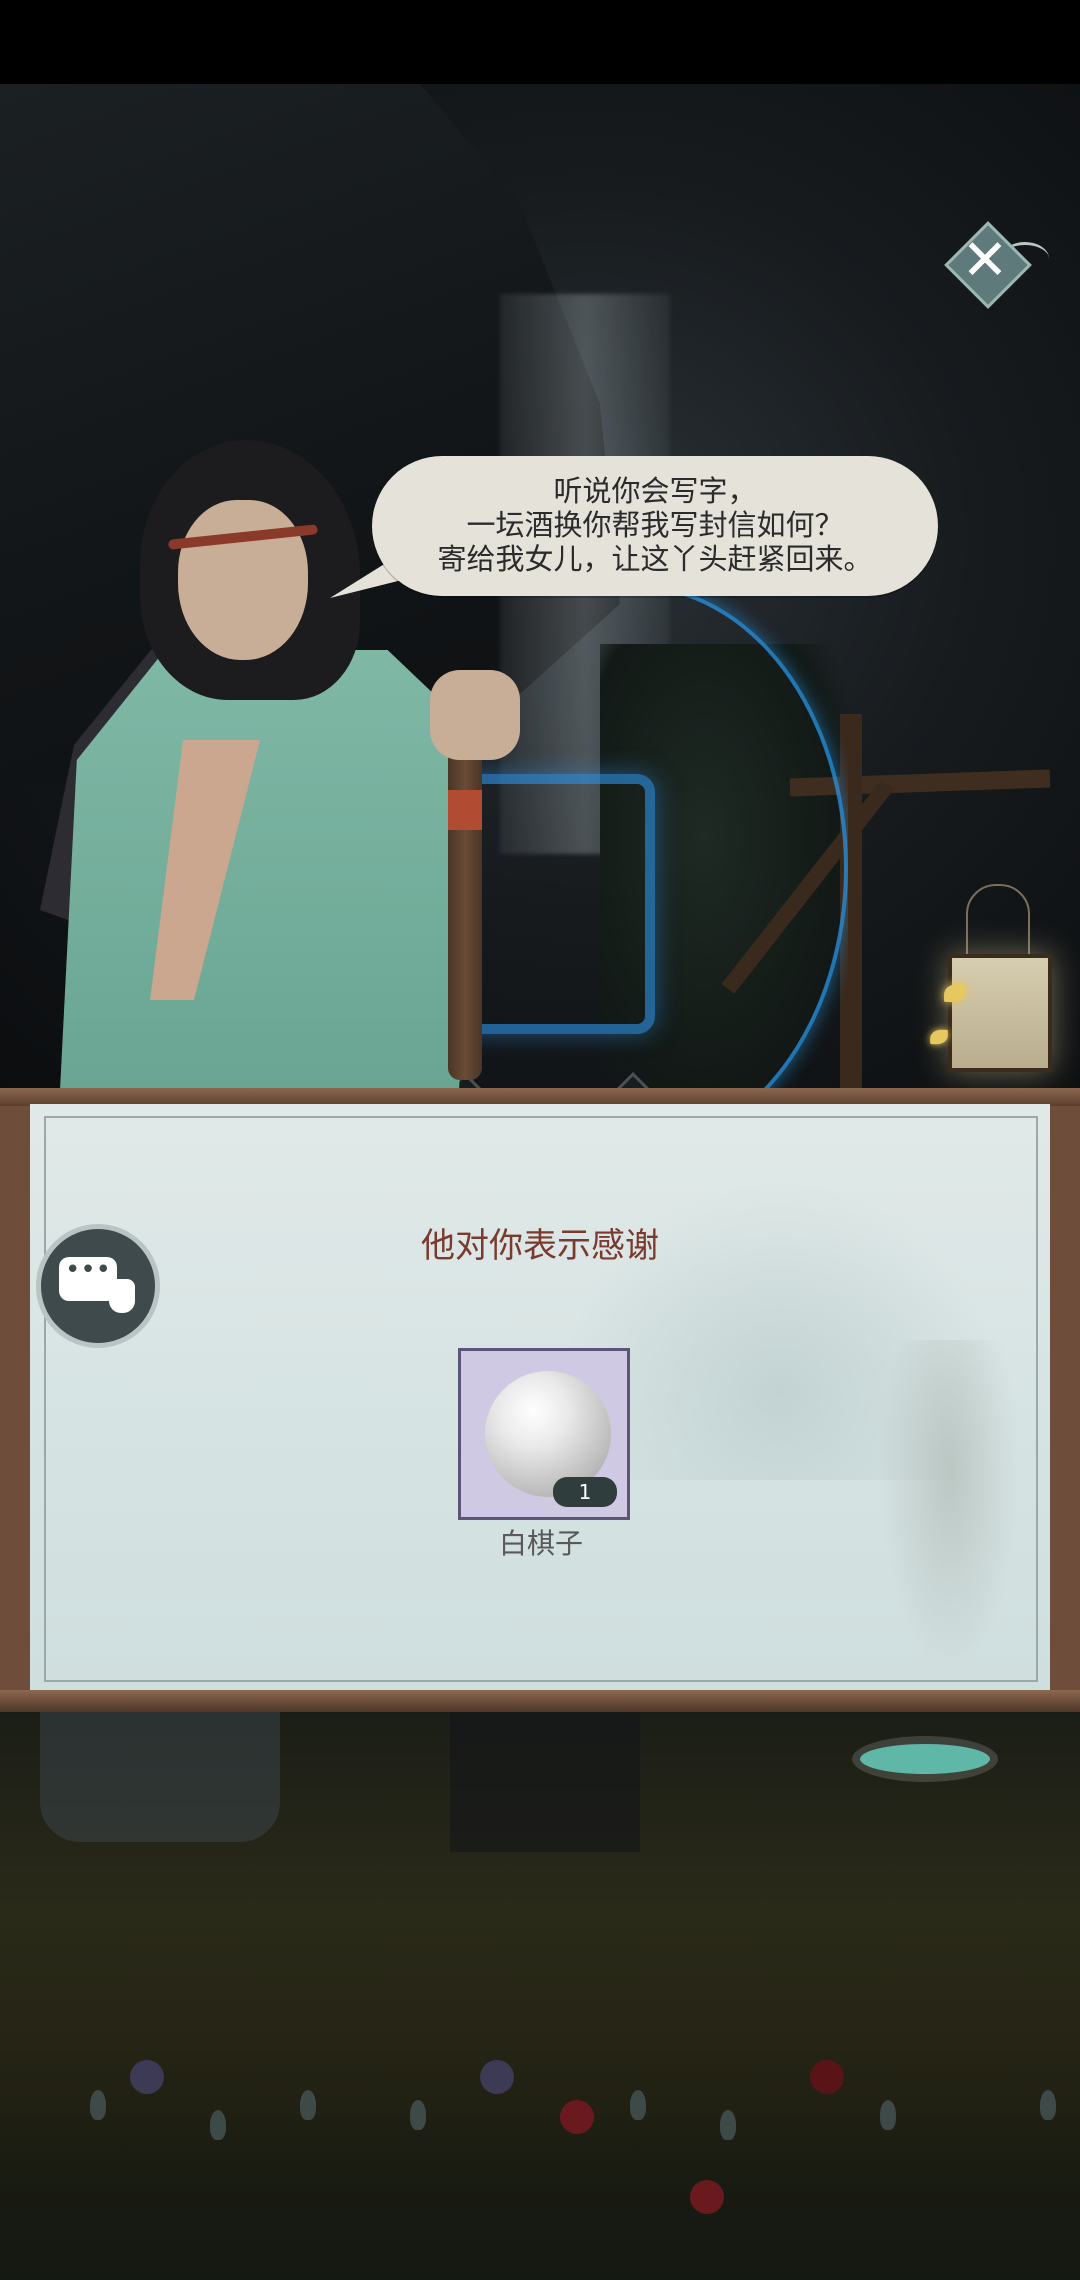 The width and height of the screenshot is (1080, 2280). I want to click on item-quantity-badge: 1, so click(585, 1492).